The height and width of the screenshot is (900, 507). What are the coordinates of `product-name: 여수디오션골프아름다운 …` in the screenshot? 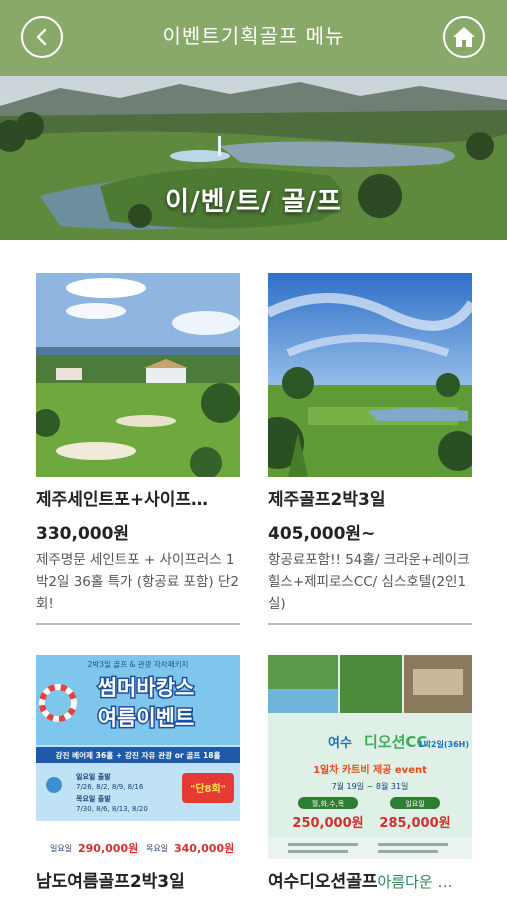 It's located at (370, 879).